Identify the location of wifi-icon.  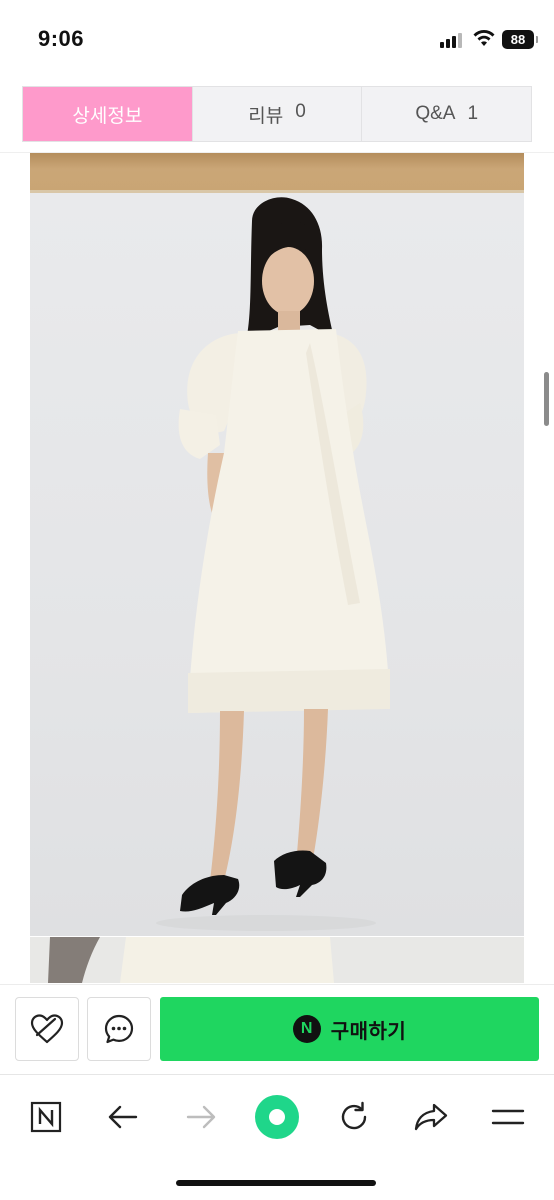
(484, 38).